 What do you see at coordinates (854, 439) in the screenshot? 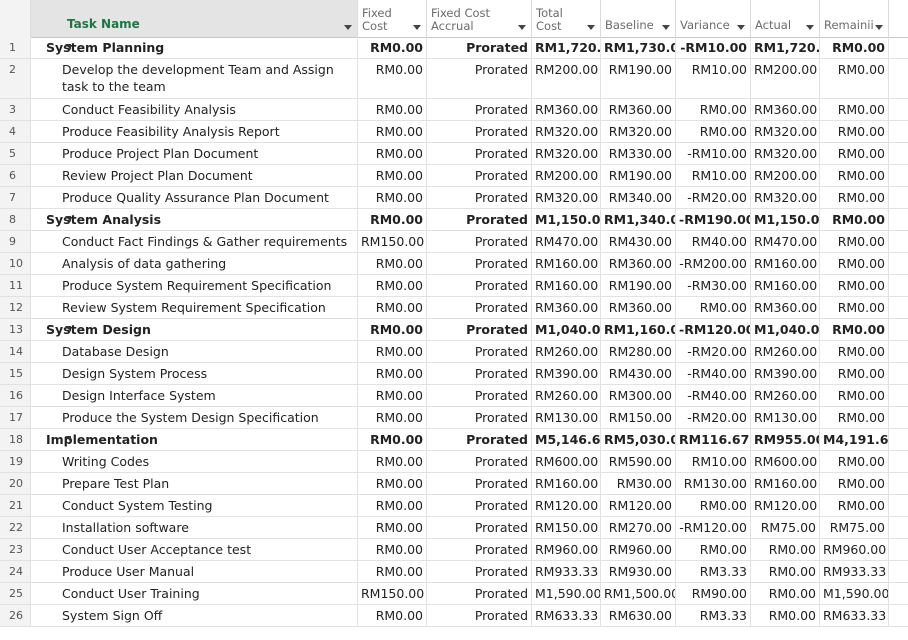
I see `remaining-cell: M4,191.67` at bounding box center [854, 439].